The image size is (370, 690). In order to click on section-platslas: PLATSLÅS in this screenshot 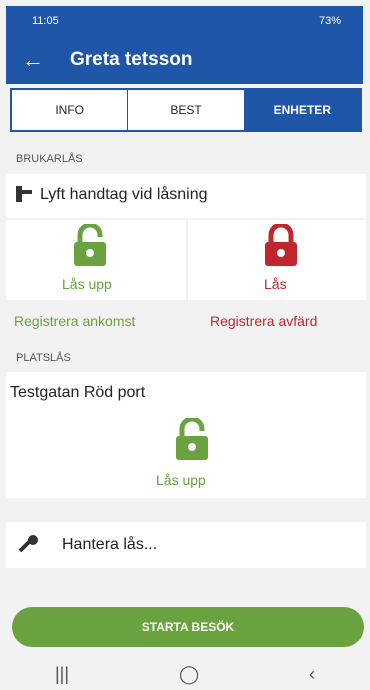, I will do `click(43, 358)`.